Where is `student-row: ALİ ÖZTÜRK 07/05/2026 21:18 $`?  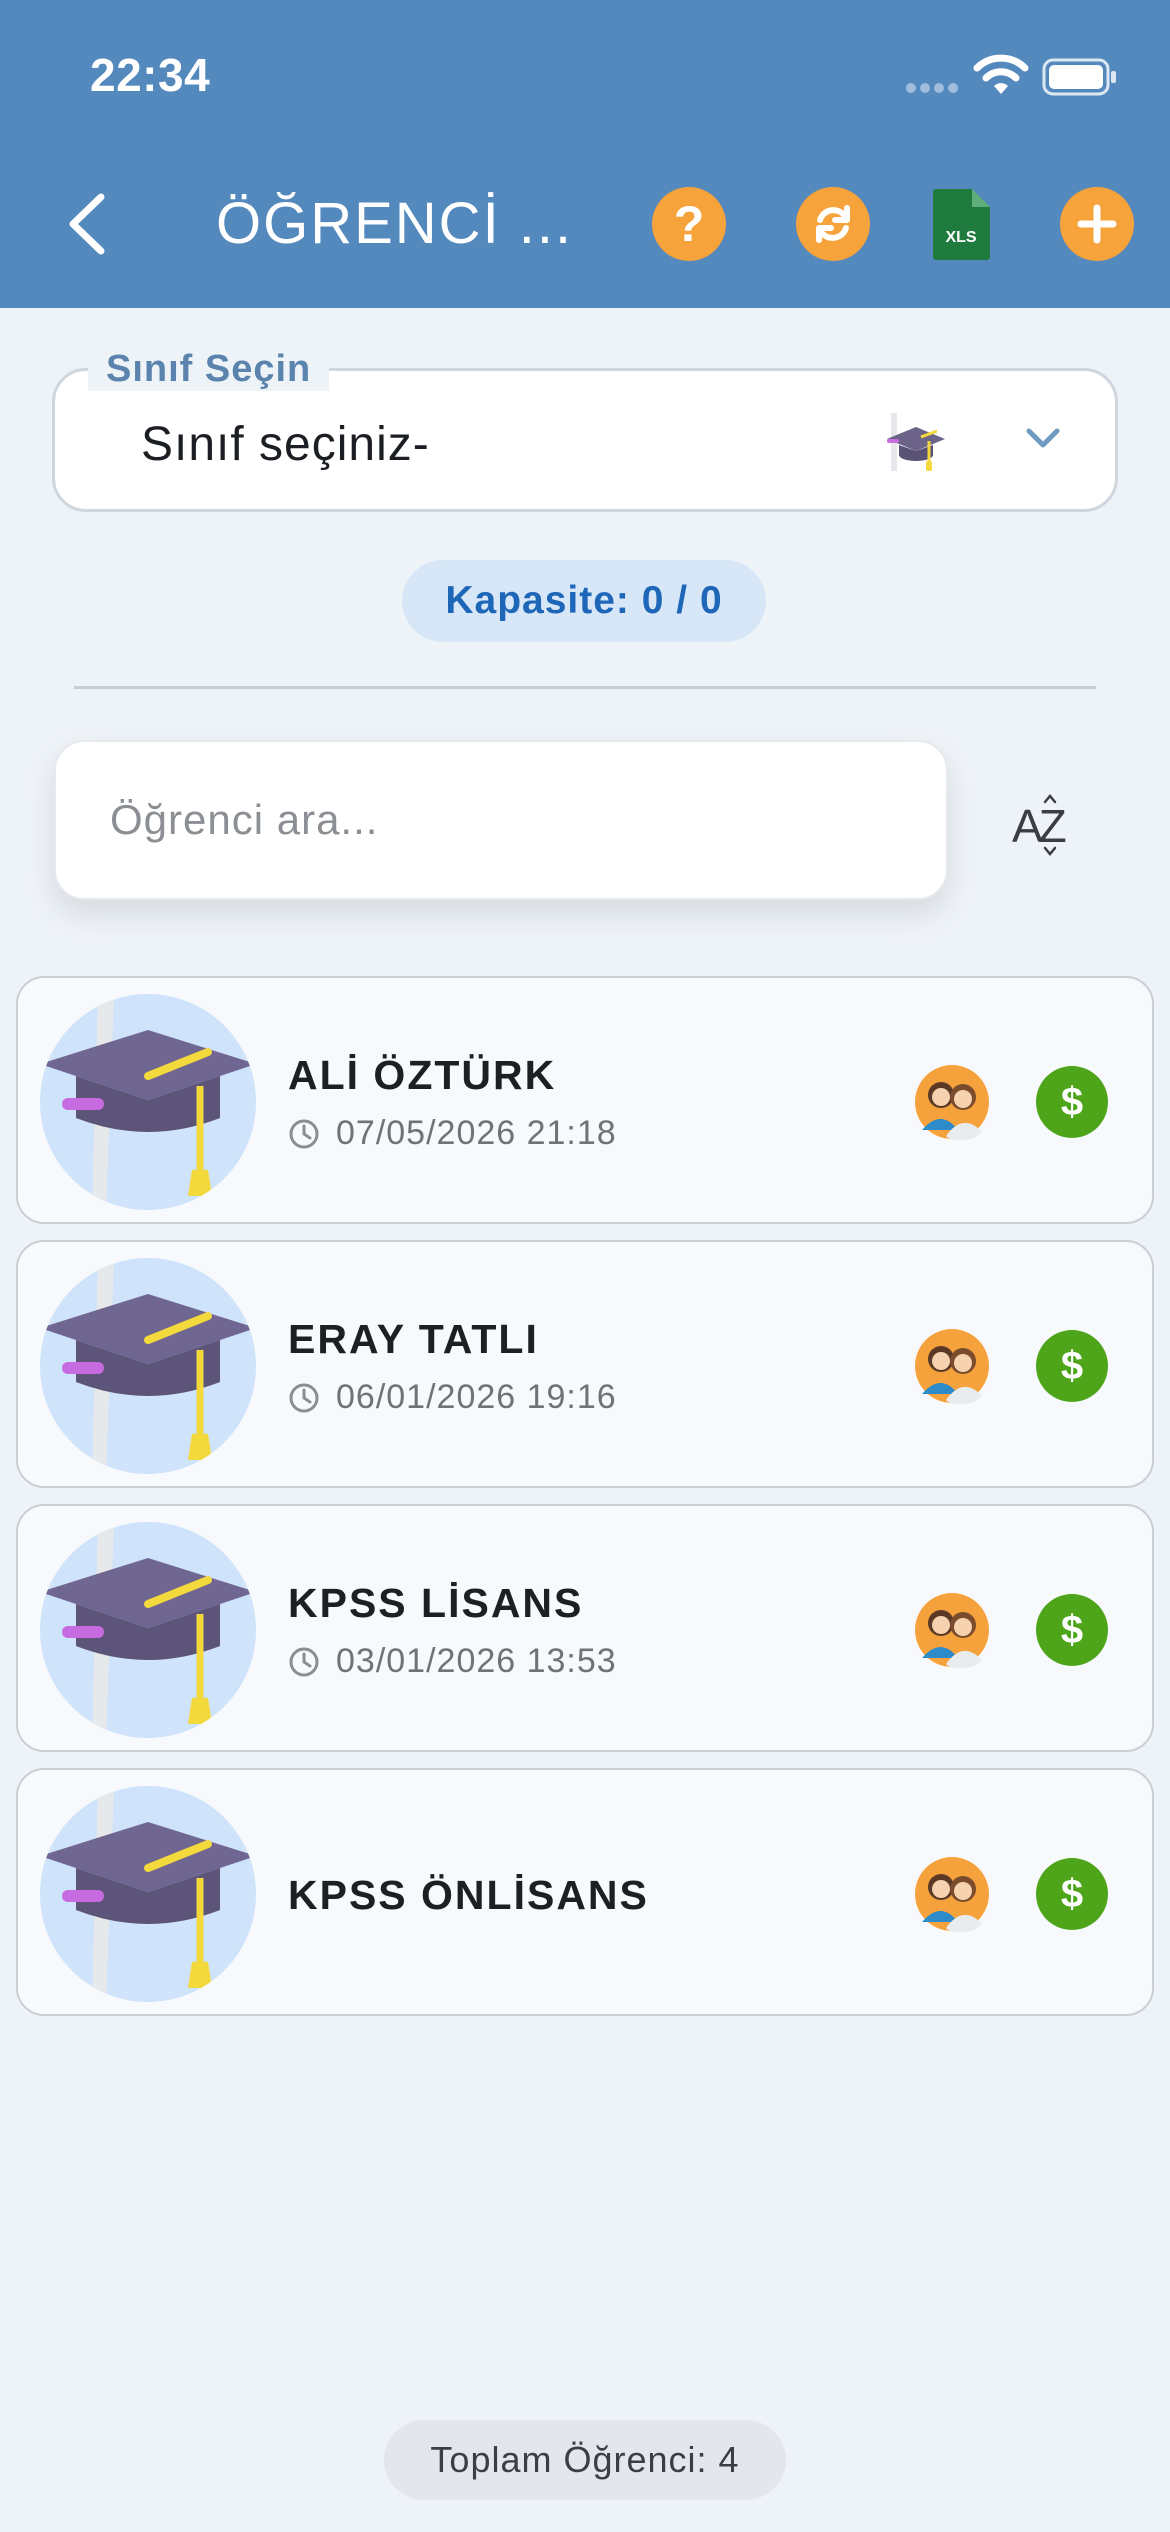 student-row: ALİ ÖZTÜRK 07/05/2026 21:18 $ is located at coordinates (585, 1100).